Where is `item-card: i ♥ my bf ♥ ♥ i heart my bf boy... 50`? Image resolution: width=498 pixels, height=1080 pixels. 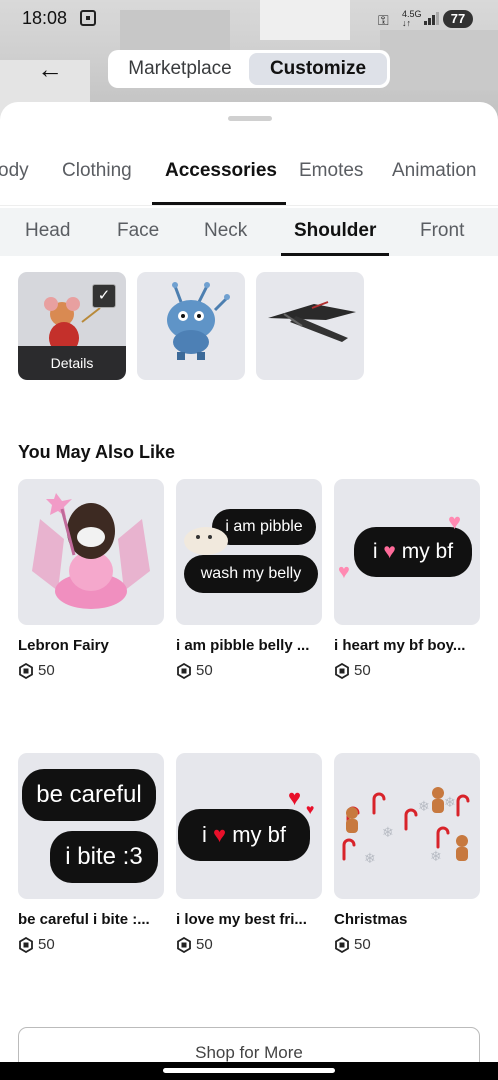 item-card: i ♥ my bf ♥ ♥ i heart my bf boy... 50 is located at coordinates (407, 579).